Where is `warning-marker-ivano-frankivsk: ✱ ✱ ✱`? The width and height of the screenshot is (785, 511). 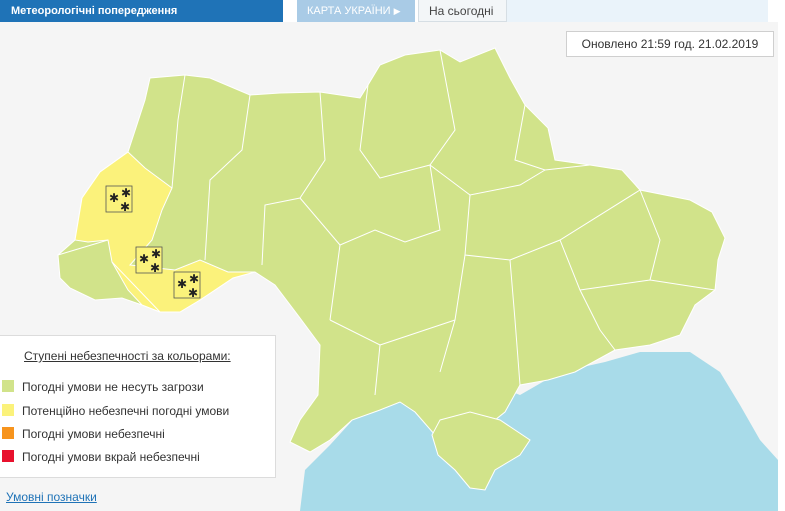 warning-marker-ivano-frankivsk: ✱ ✱ ✱ is located at coordinates (149, 260).